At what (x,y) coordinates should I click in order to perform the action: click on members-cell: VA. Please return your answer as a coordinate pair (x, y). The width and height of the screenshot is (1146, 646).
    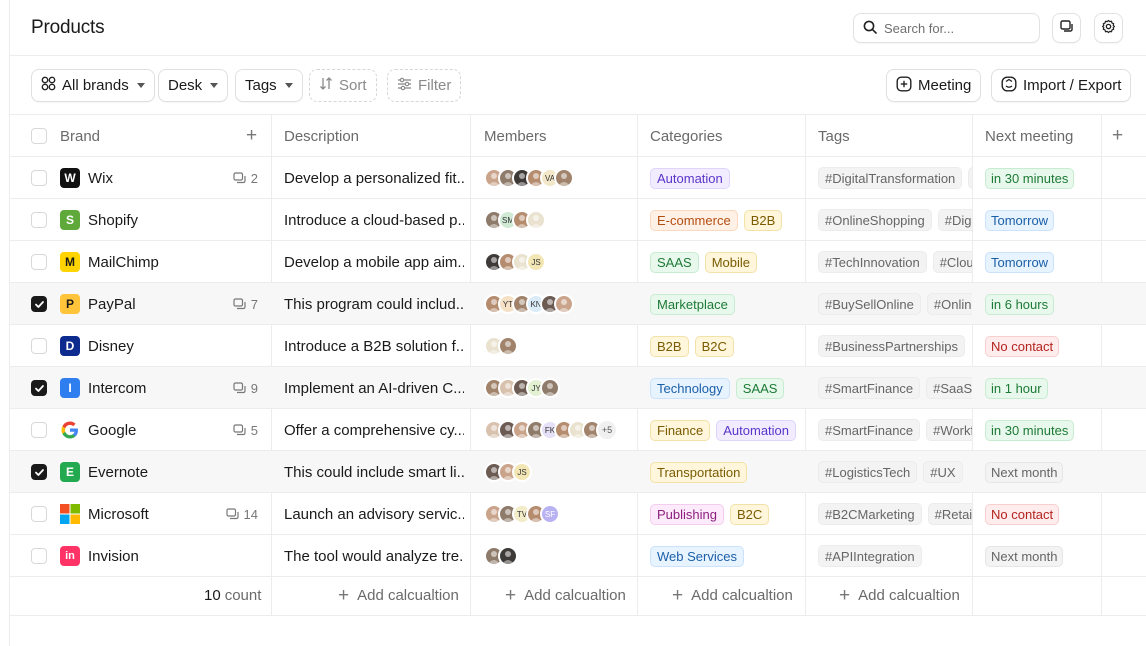
    Looking at the image, I should click on (559, 178).